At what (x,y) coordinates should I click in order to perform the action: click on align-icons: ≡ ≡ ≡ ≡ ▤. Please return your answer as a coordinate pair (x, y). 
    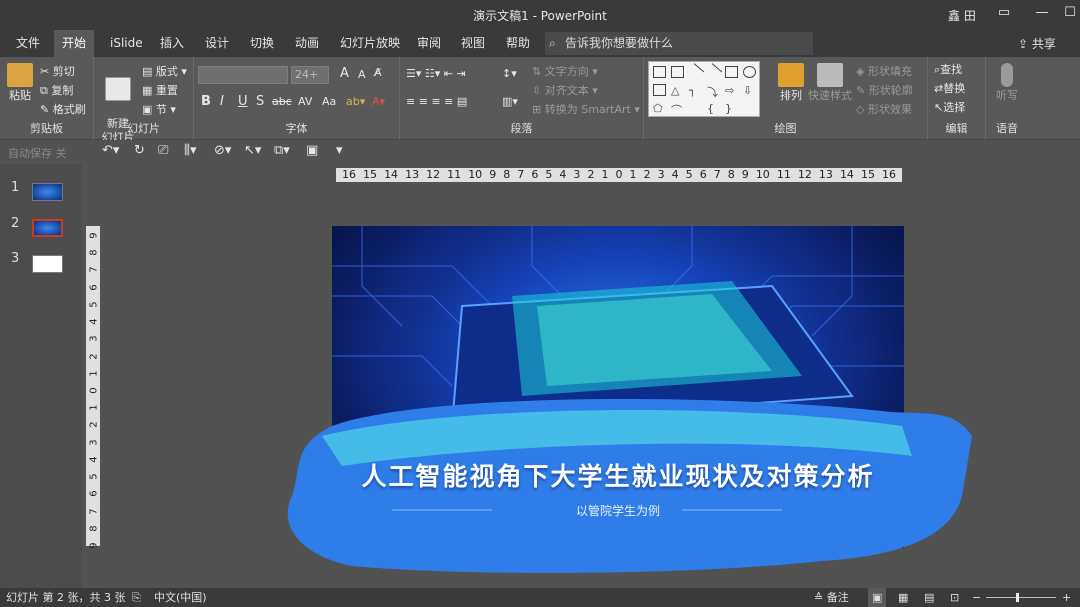
    Looking at the image, I should click on (436, 101).